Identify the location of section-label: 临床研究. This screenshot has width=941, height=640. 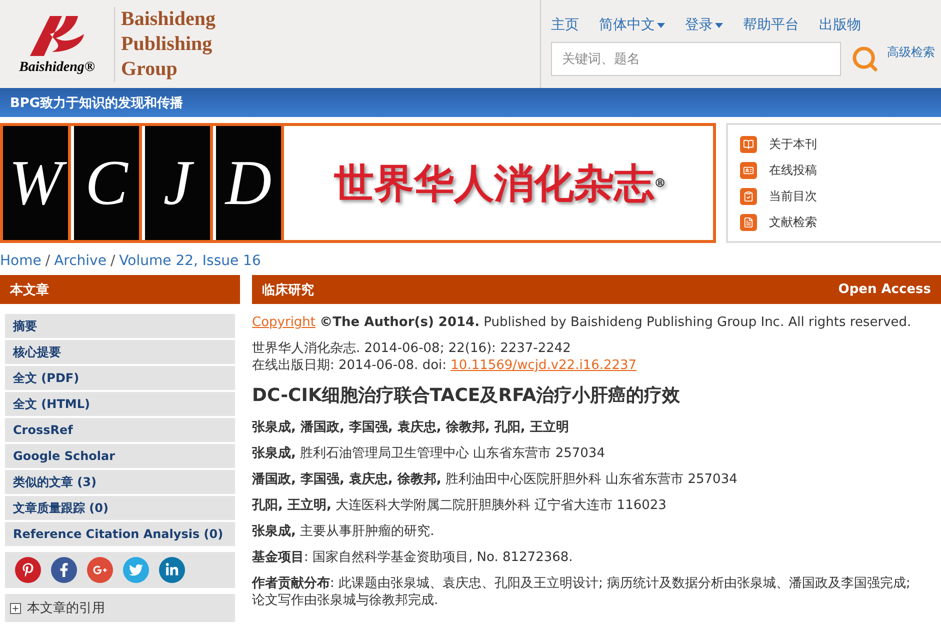
(288, 290).